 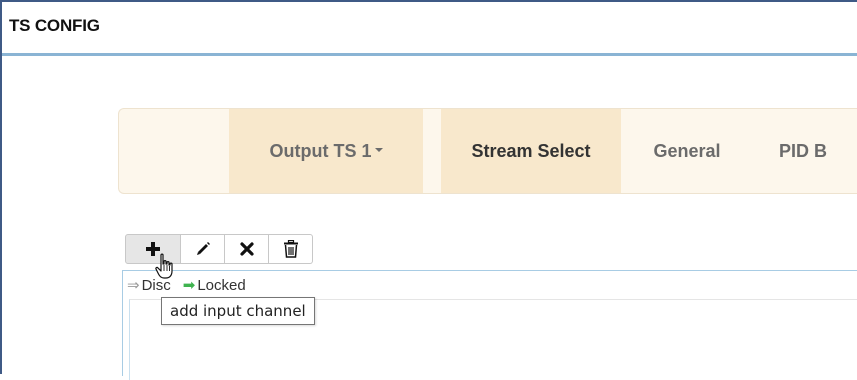 I want to click on tab-stream-select: Stream Select, so click(x=531, y=151).